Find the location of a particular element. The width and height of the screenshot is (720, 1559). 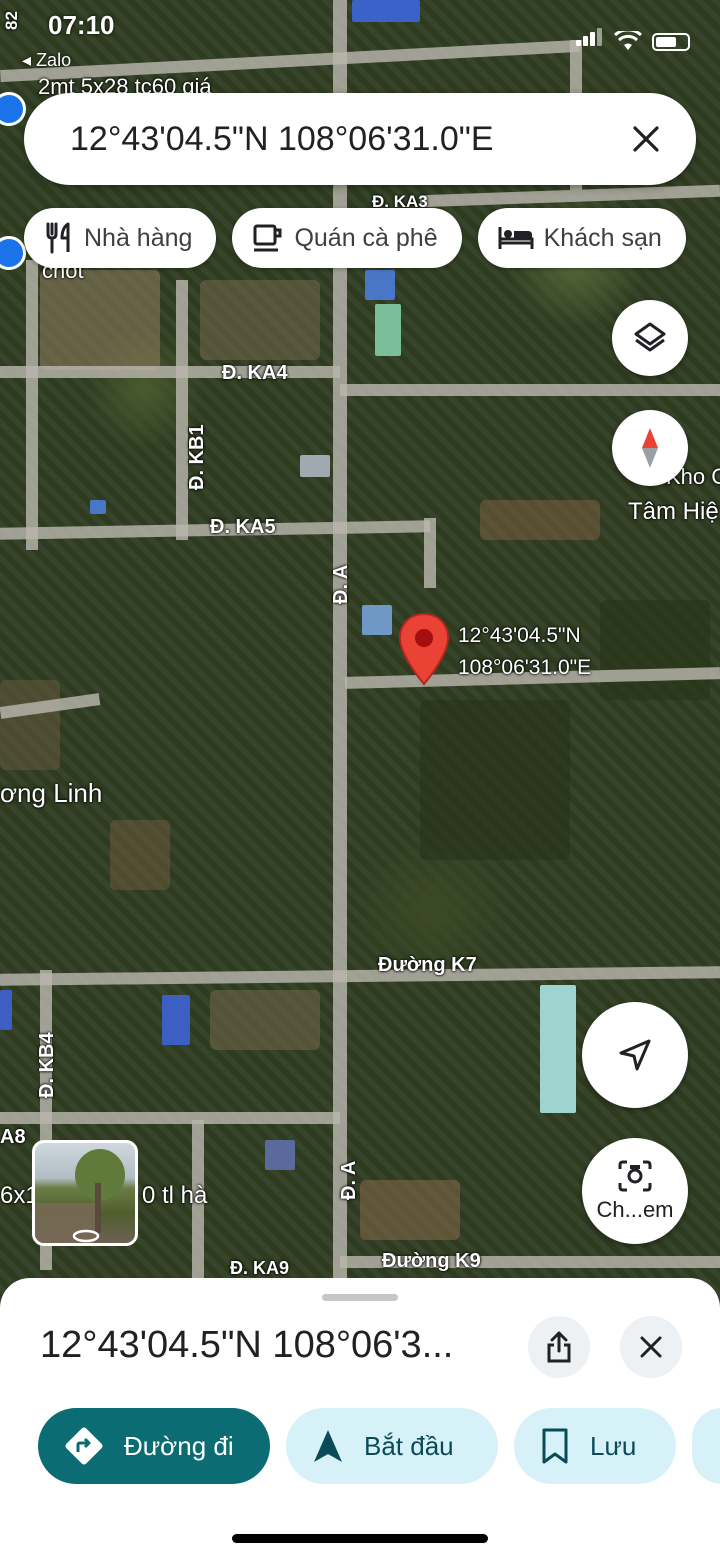

save-button: Lưu is located at coordinates (595, 1446).